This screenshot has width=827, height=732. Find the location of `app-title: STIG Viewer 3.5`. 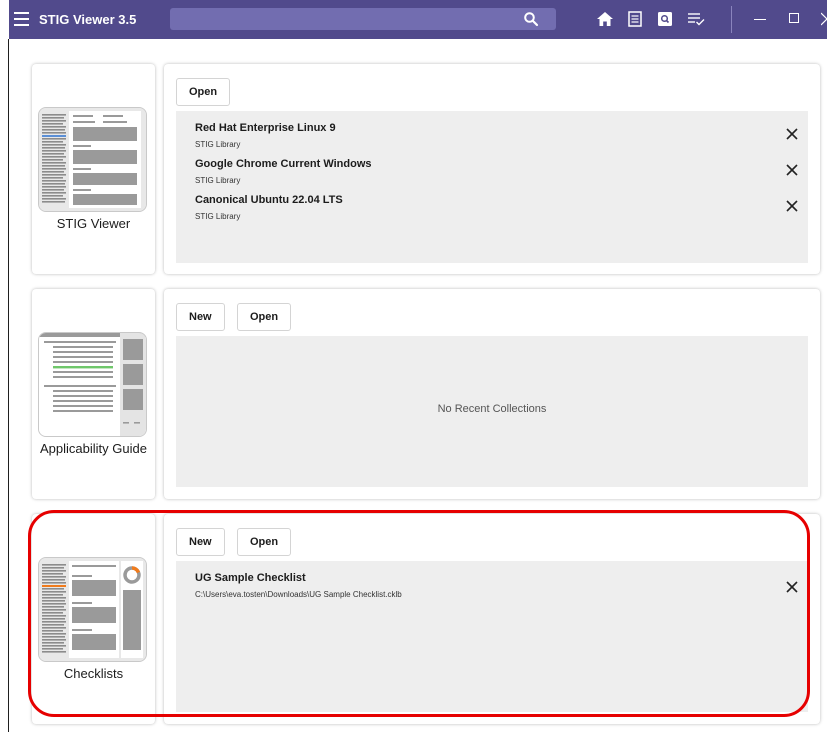

app-title: STIG Viewer 3.5 is located at coordinates (88, 19).